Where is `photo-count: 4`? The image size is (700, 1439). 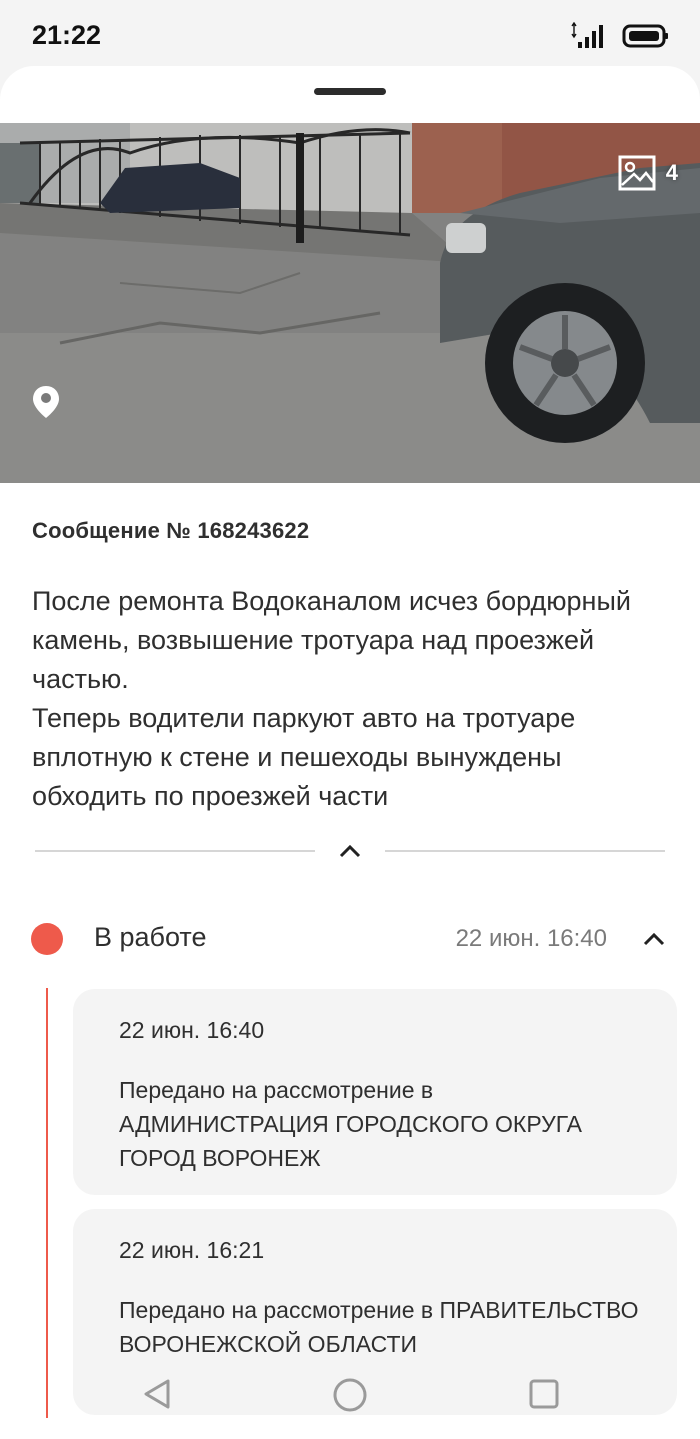 photo-count: 4 is located at coordinates (648, 173).